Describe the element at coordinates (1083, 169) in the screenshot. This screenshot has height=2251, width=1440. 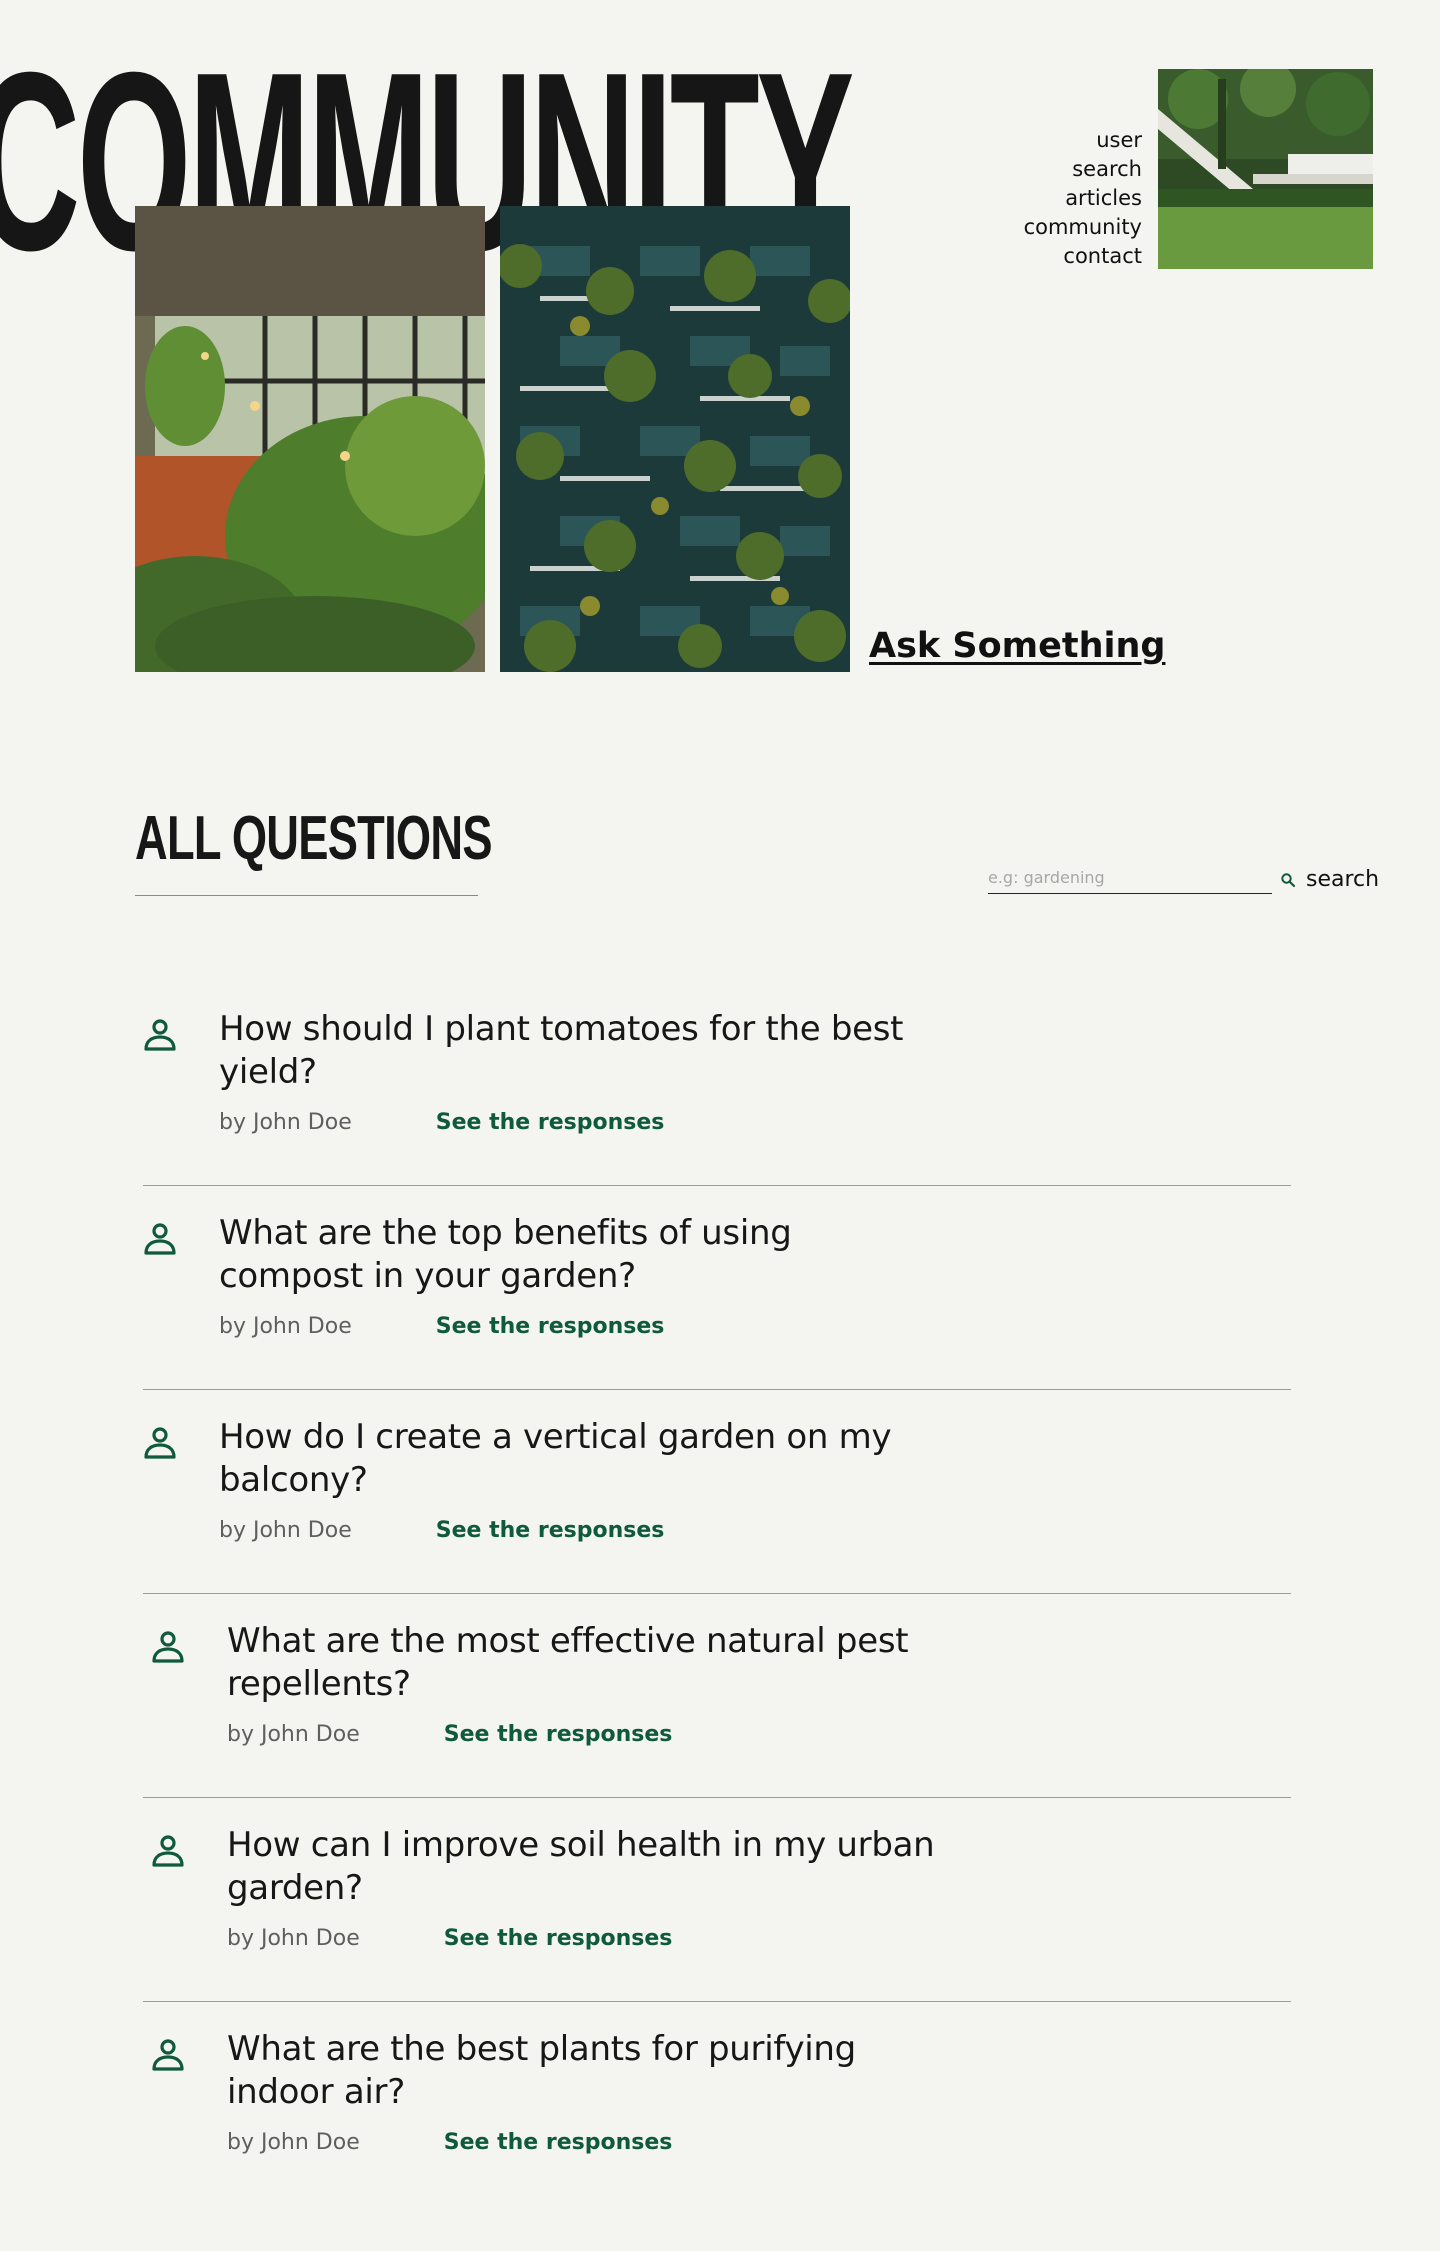
I see `nav-search: search` at that location.